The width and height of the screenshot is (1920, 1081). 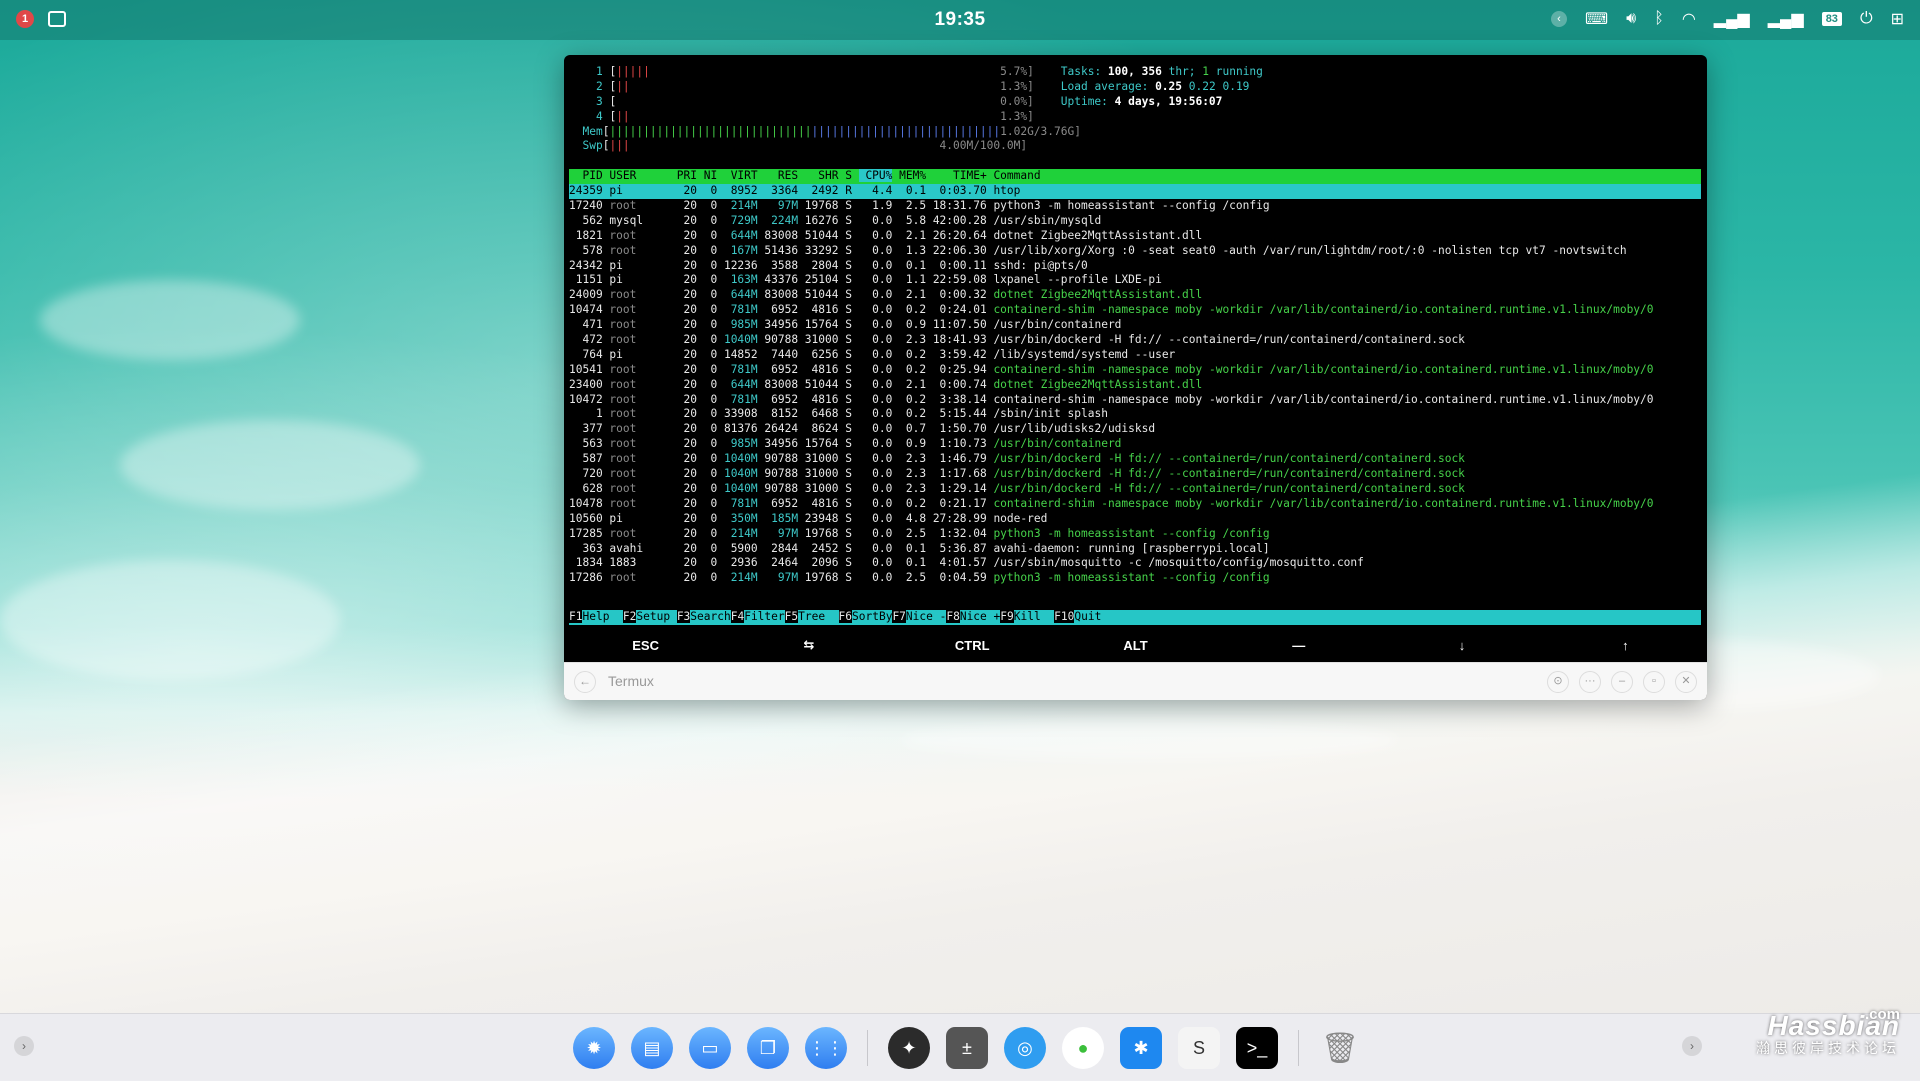 I want to click on column-header-ni: NI, so click(x=707, y=175).